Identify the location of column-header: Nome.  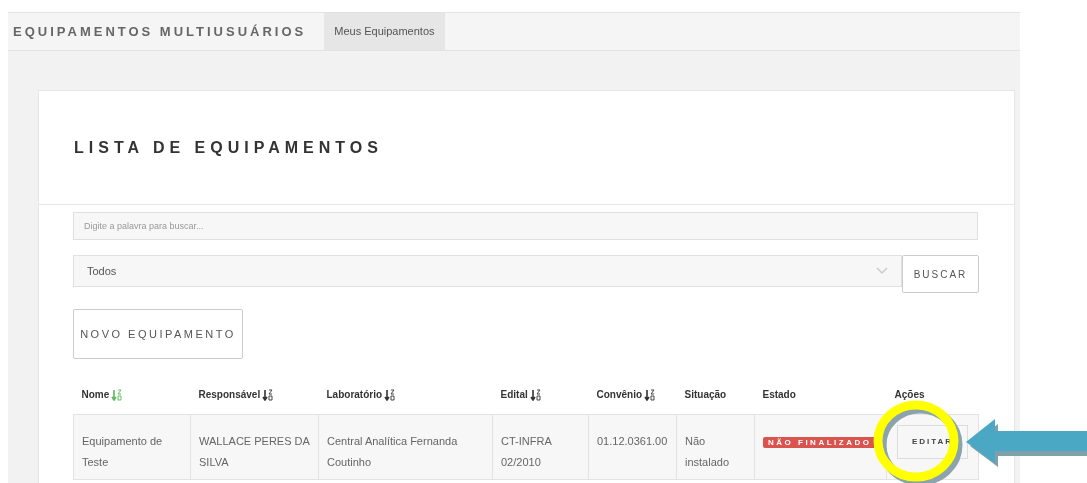
(132, 401).